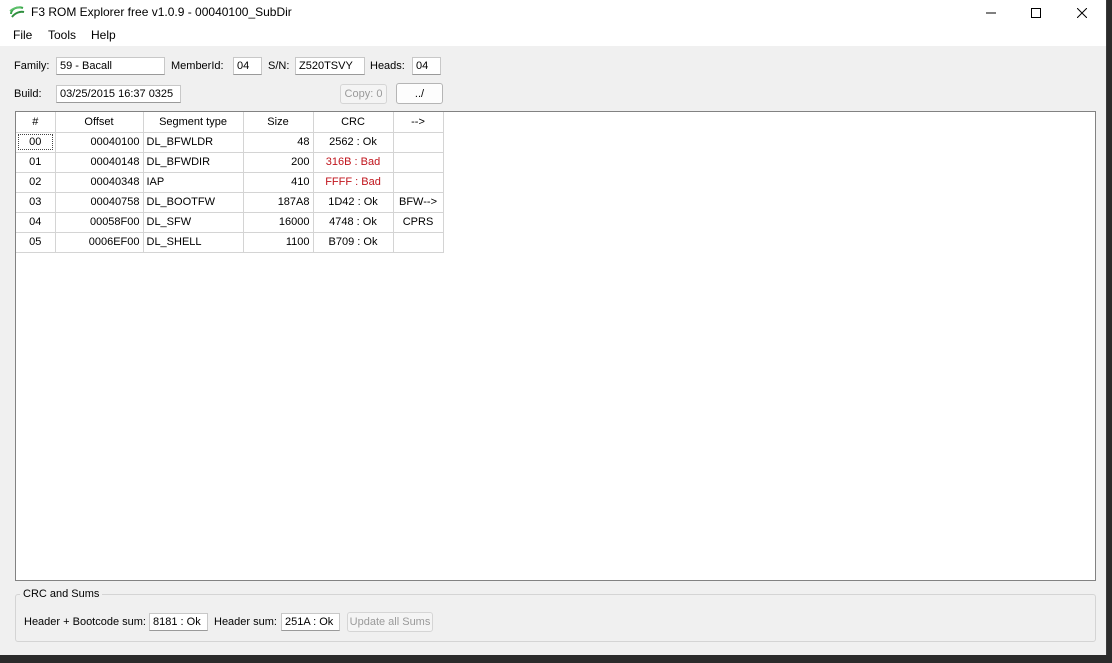 This screenshot has height=663, width=1112. Describe the element at coordinates (110, 66) in the screenshot. I see `family-field: 59 - Bacall` at that location.